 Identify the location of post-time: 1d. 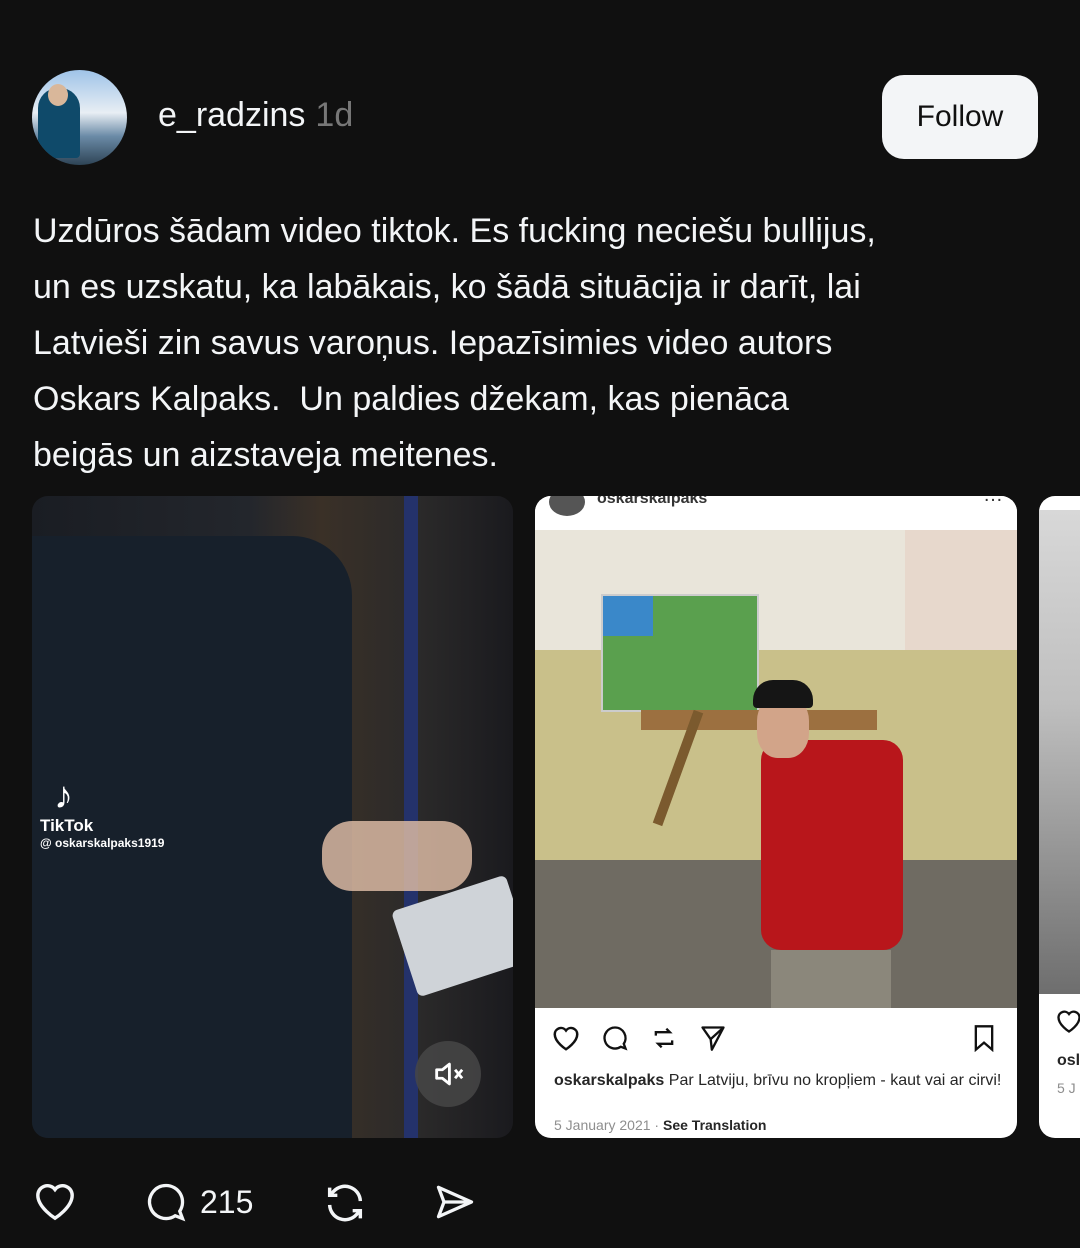
(334, 115).